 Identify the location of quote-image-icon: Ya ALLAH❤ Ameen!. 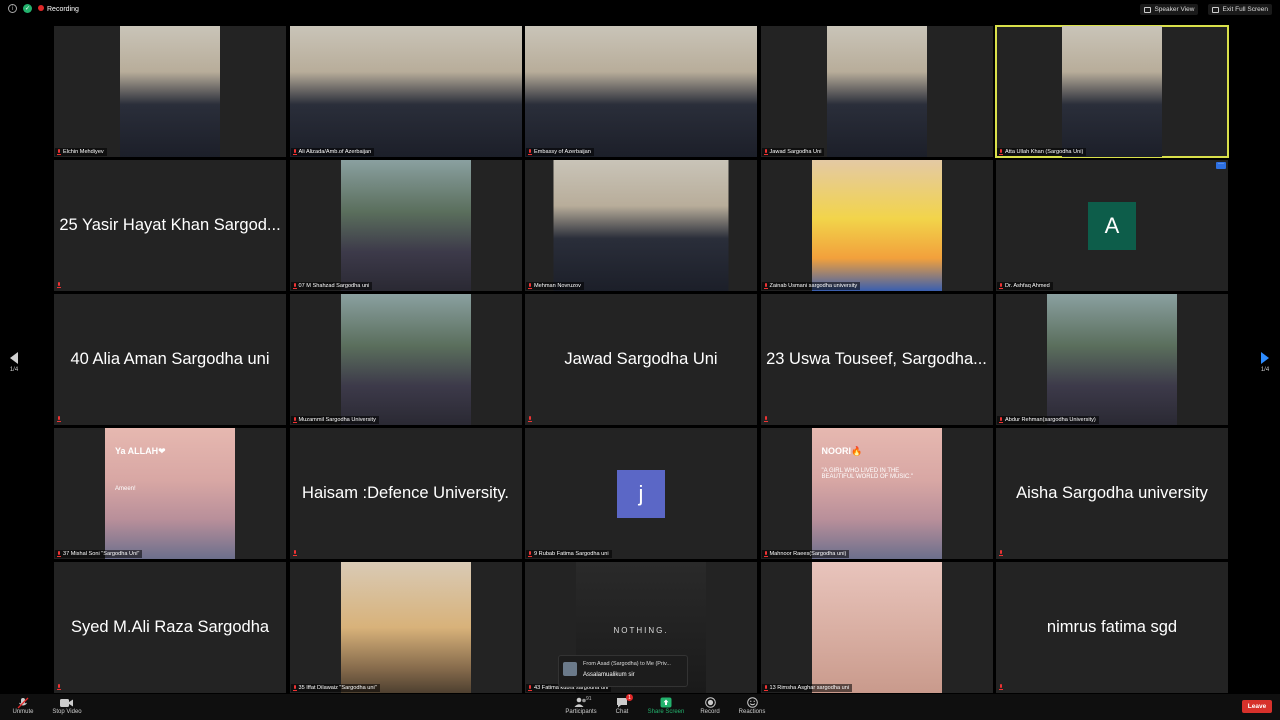
(170, 493).